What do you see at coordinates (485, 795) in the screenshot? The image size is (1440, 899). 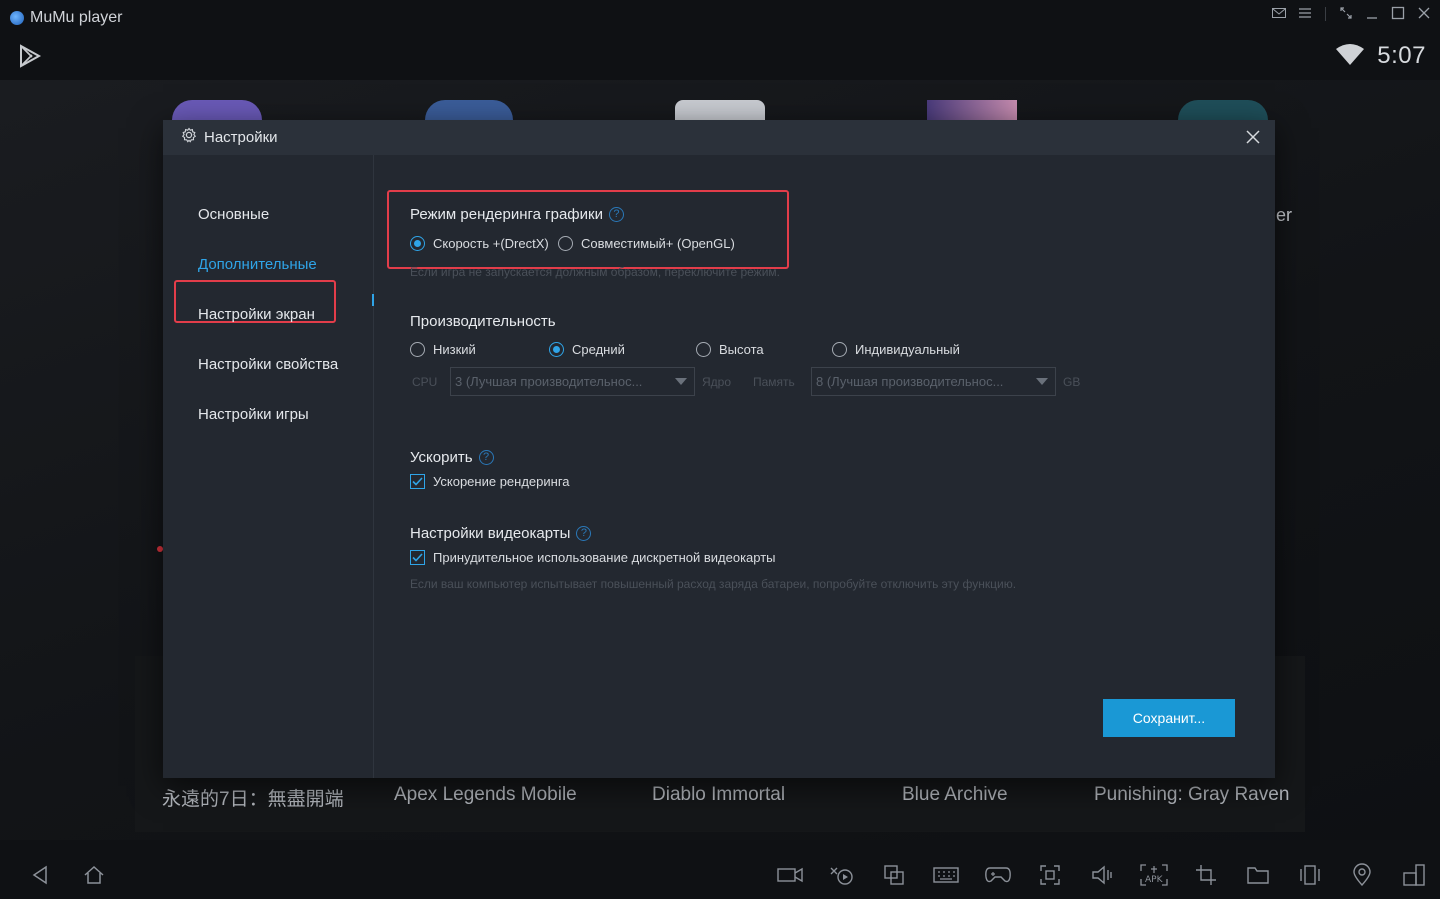 I see `game-label: Apex Legends Mobile` at bounding box center [485, 795].